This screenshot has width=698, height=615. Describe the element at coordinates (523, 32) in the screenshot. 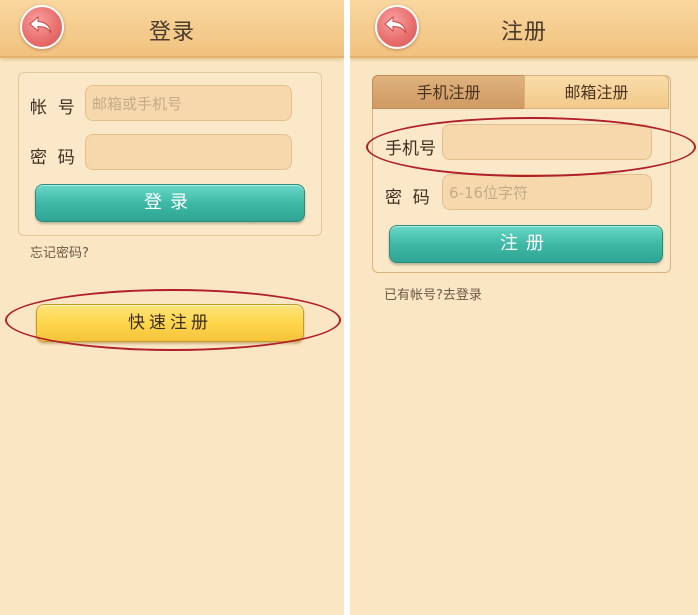

I see `page-title: 注册` at that location.